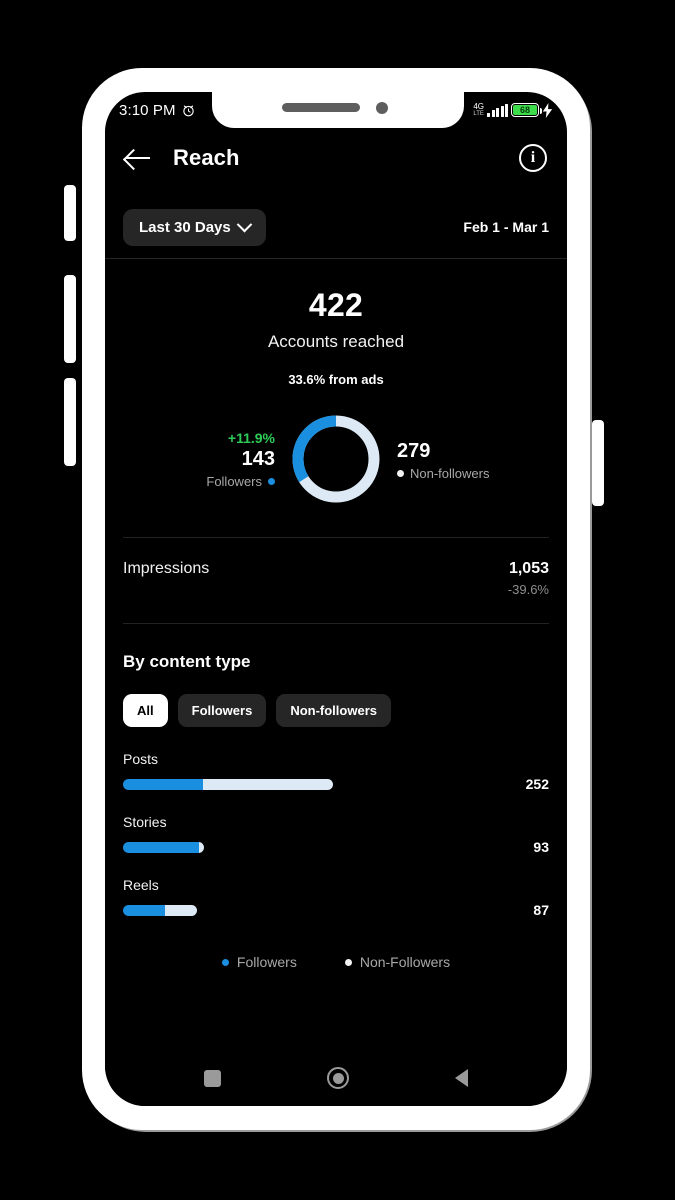  Describe the element at coordinates (458, 459) in the screenshot. I see `nonfollowers-stat: 279 Non-followers` at that location.